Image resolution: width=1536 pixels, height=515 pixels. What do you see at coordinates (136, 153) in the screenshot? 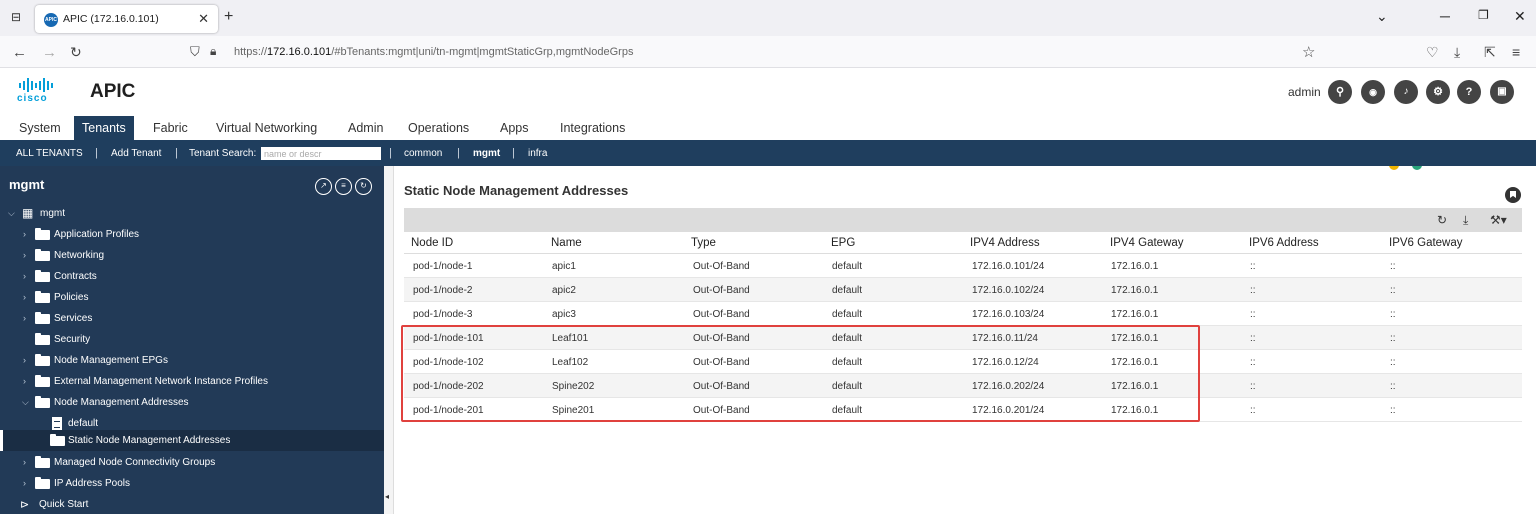
I see `add-tenant-link: Add Tenant` at bounding box center [136, 153].